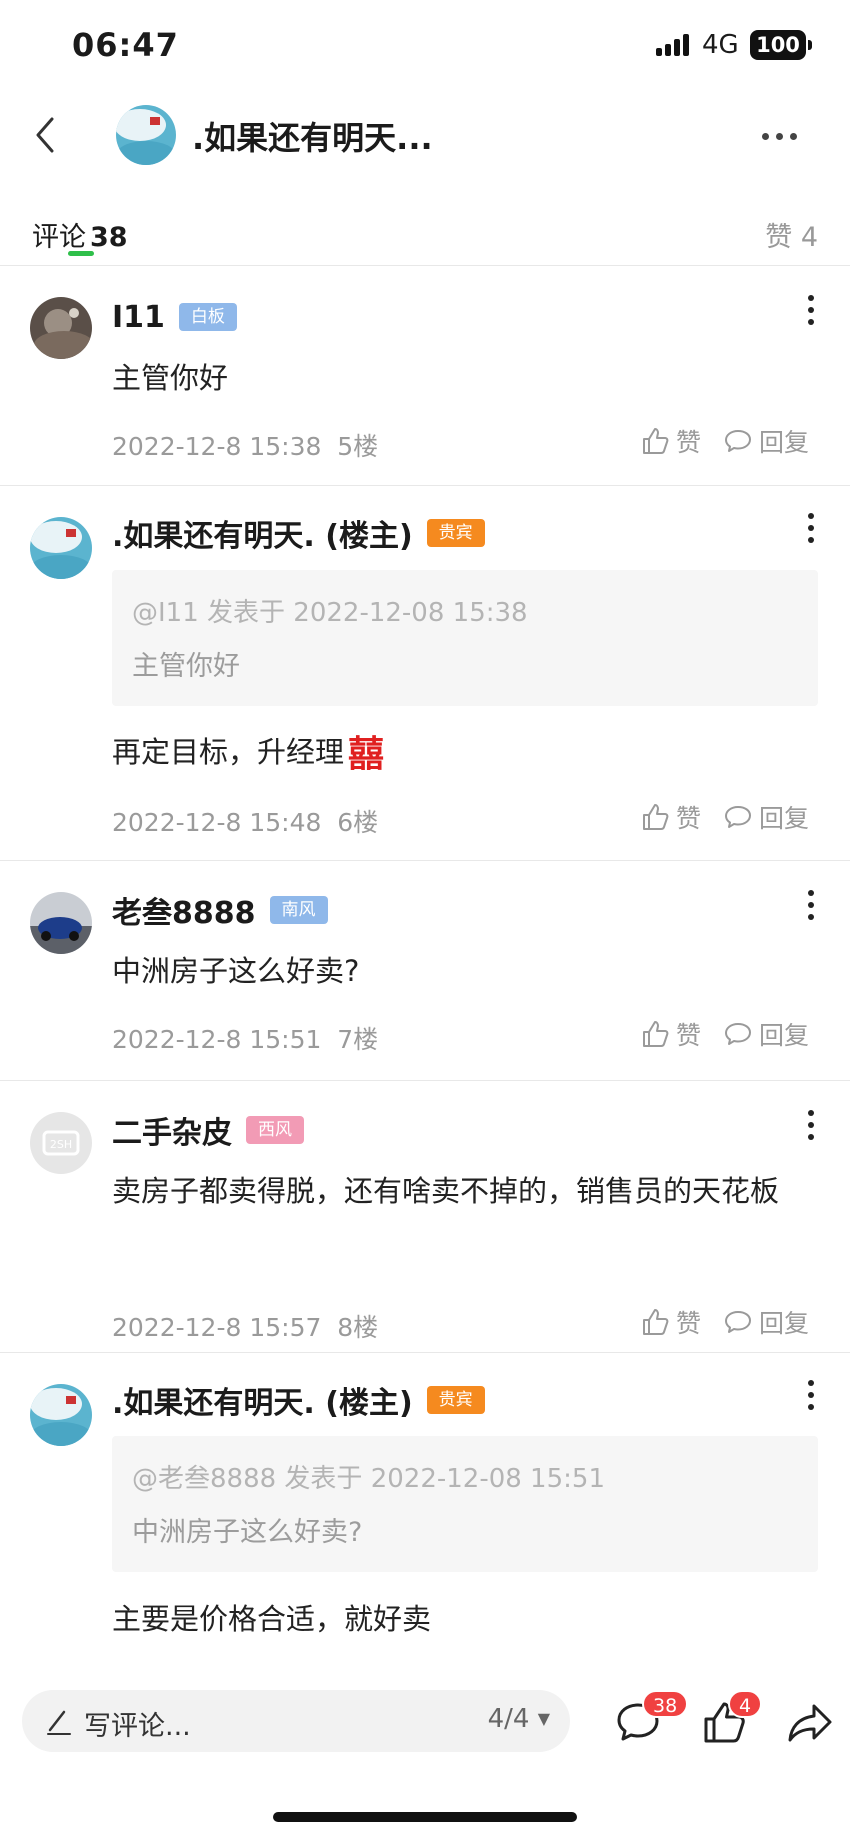 This screenshot has height=1840, width=850. Describe the element at coordinates (59, 237) in the screenshot. I see `tab-comments-label: 评论` at that location.